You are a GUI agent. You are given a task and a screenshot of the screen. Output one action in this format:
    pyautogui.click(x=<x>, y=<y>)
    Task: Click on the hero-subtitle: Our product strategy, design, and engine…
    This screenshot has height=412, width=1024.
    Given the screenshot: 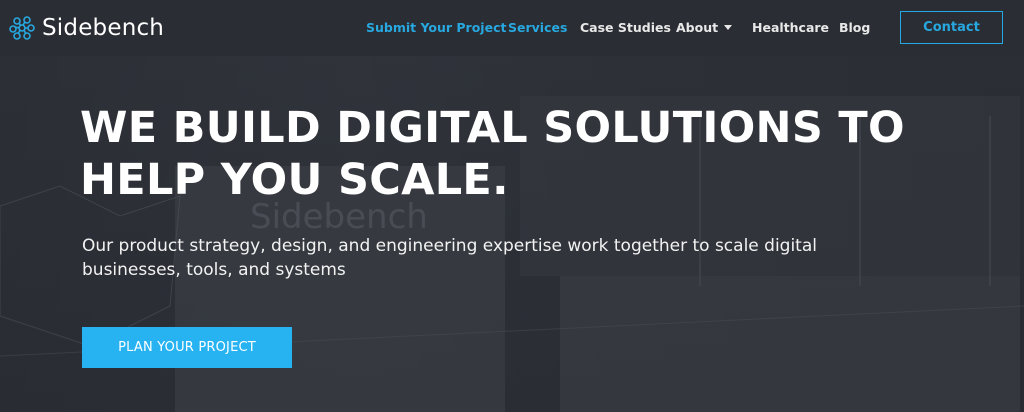 What is the action you would take?
    pyautogui.click(x=449, y=258)
    